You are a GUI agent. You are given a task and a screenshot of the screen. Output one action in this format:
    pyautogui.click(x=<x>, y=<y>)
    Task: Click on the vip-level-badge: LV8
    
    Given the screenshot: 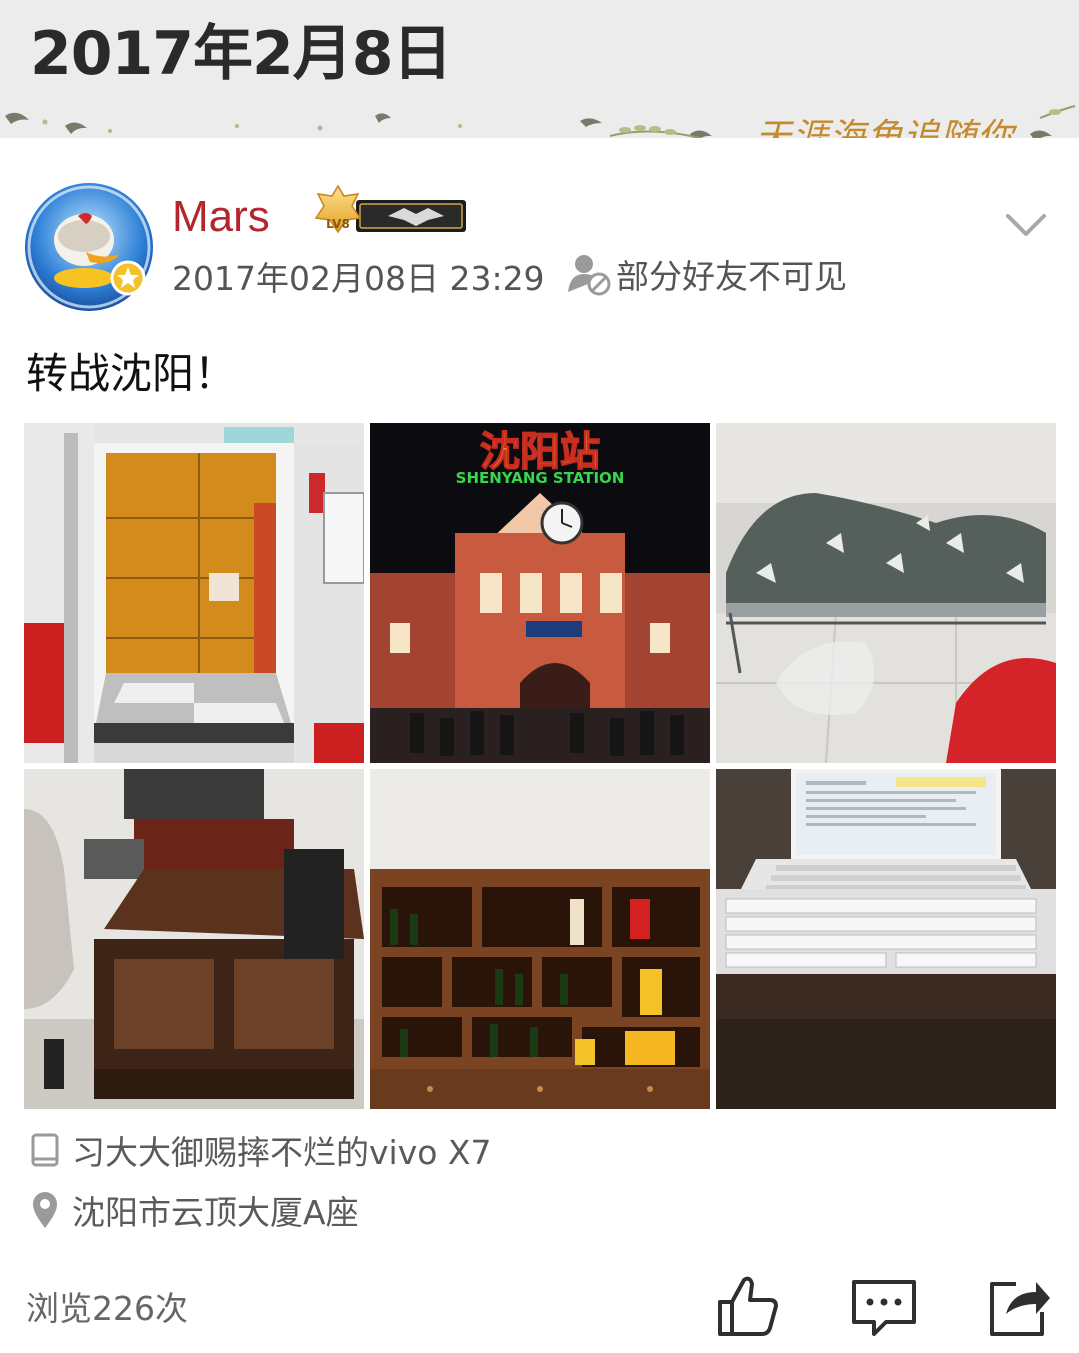 What is the action you would take?
    pyautogui.click(x=389, y=210)
    